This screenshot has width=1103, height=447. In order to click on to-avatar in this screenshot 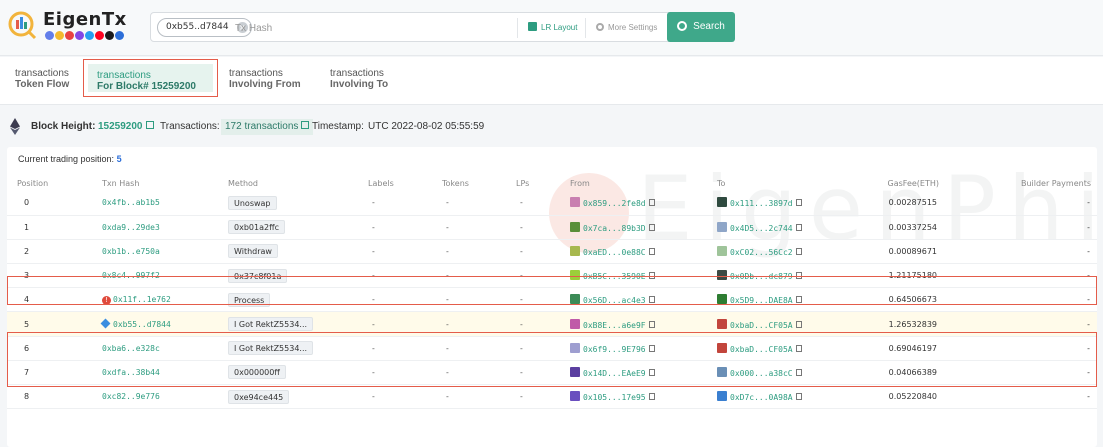, I will do `click(722, 299)`.